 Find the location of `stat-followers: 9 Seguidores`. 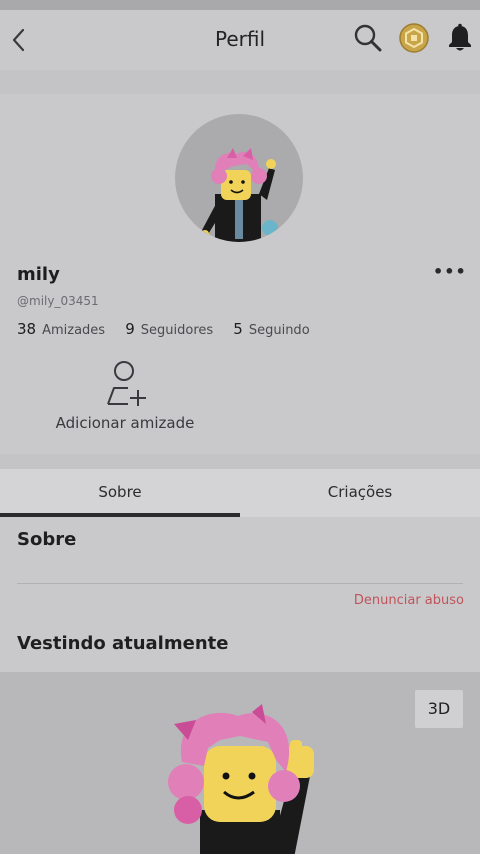

stat-followers: 9 Seguidores is located at coordinates (177, 329).